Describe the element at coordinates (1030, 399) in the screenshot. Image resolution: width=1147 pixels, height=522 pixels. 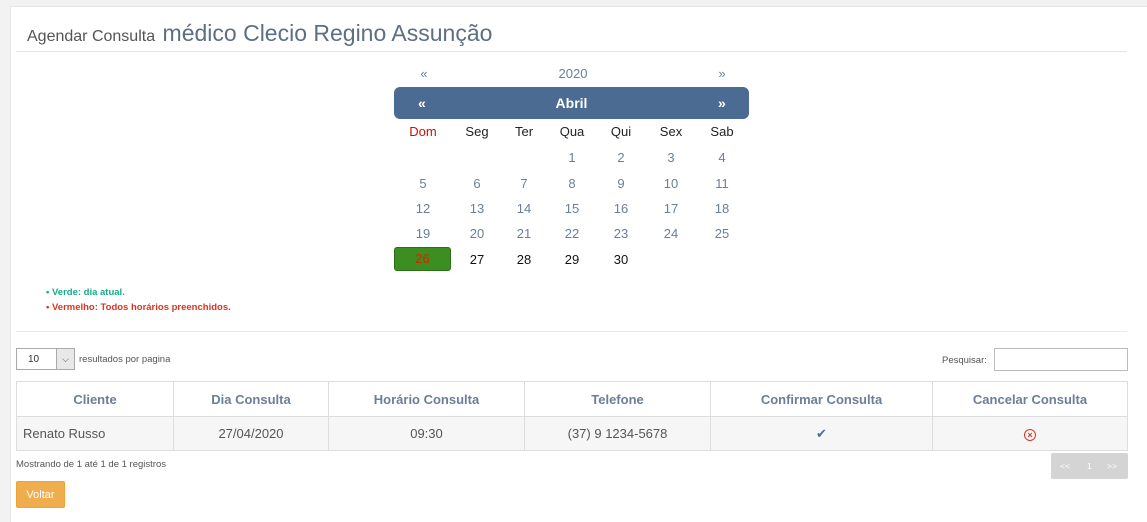
I see `header-cancelar: Cancelar Consulta` at that location.